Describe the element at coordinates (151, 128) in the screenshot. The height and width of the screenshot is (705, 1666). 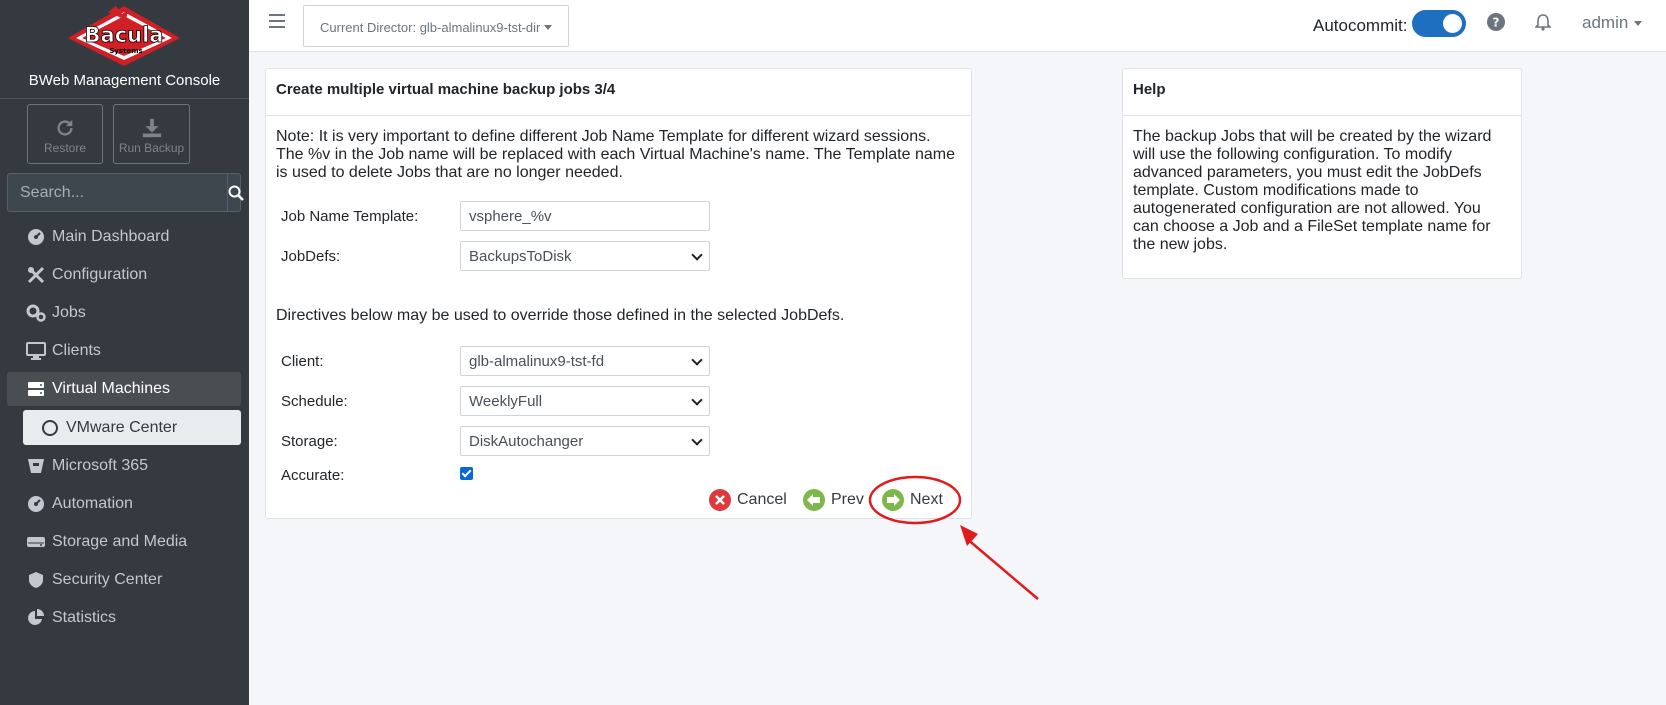
I see `download-icon` at that location.